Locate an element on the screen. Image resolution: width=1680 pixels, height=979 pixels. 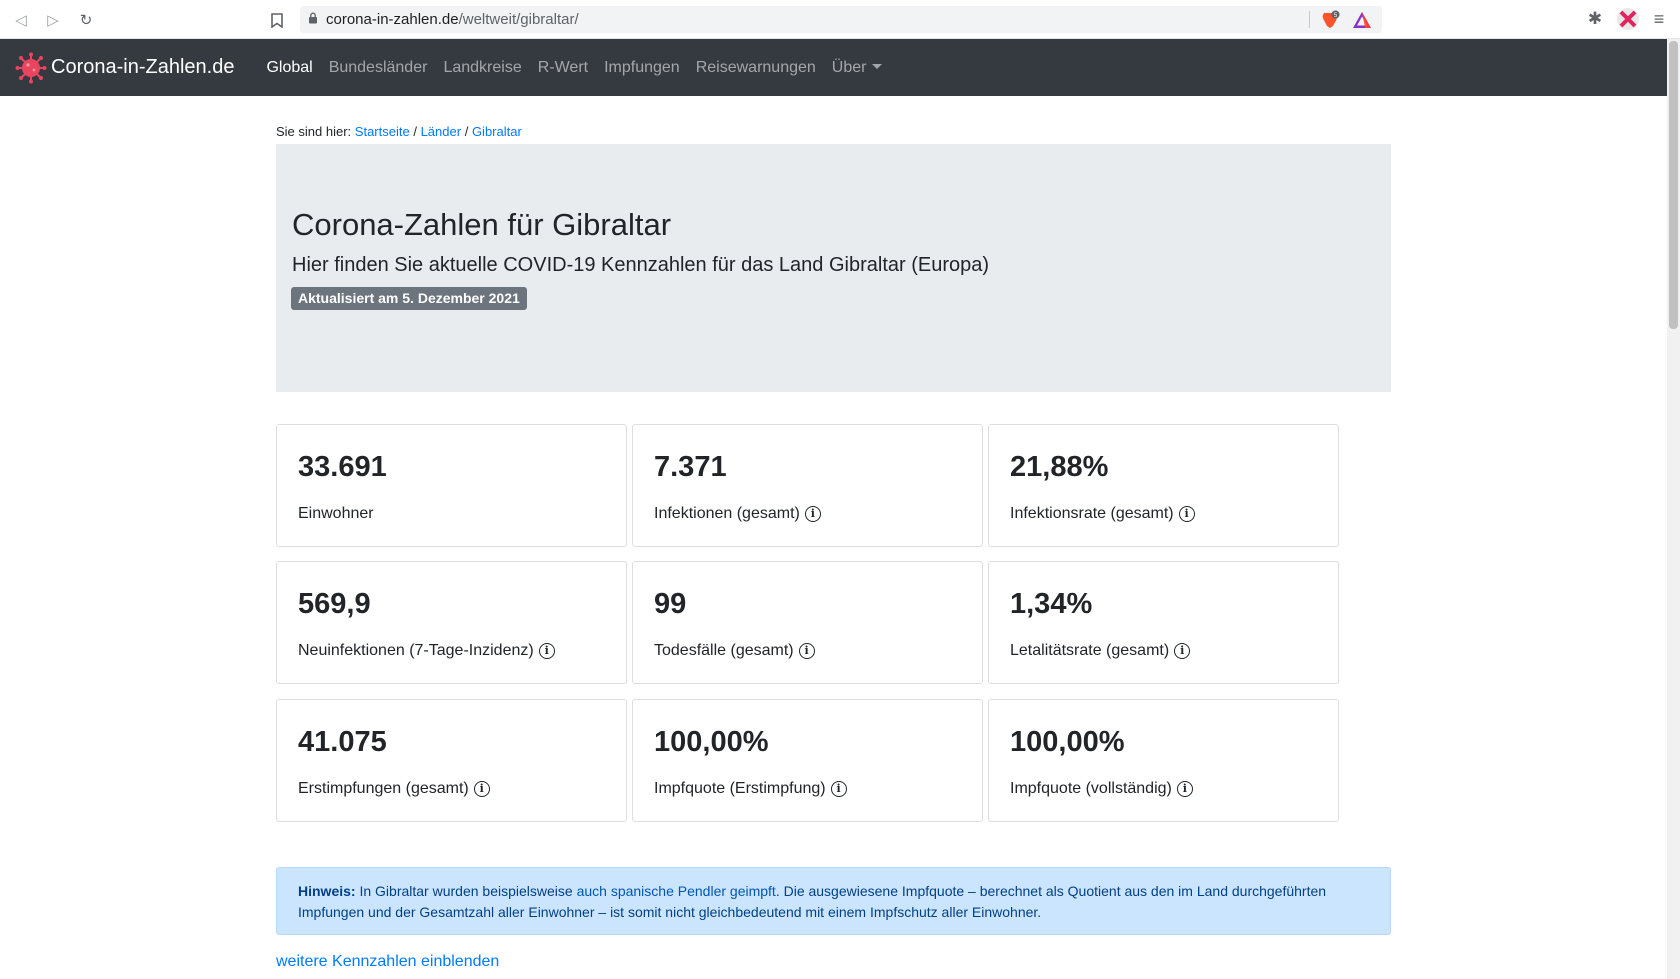
url-text: corona-in-zahlen.de/weltweit/gibraltar/ is located at coordinates (452, 19).